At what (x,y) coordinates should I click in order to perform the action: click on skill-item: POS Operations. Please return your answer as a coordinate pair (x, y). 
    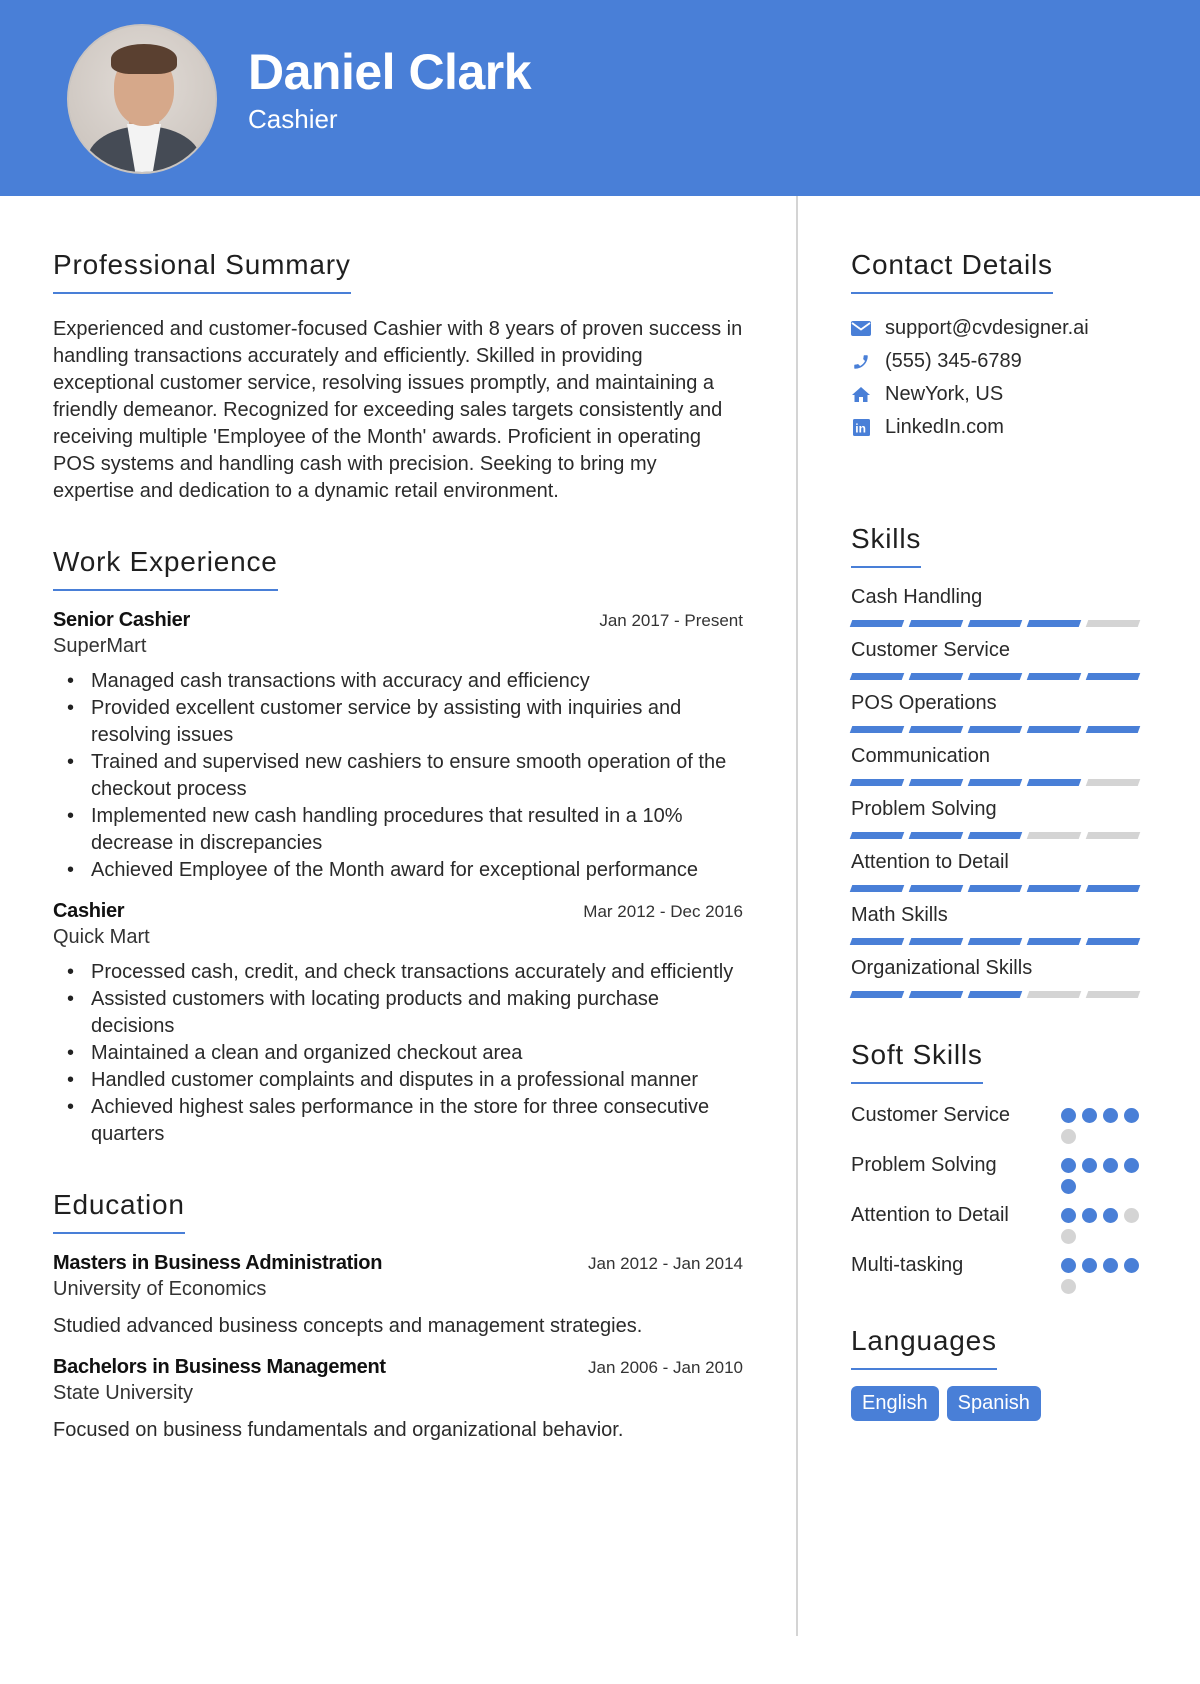
    Looking at the image, I should click on (1000, 711).